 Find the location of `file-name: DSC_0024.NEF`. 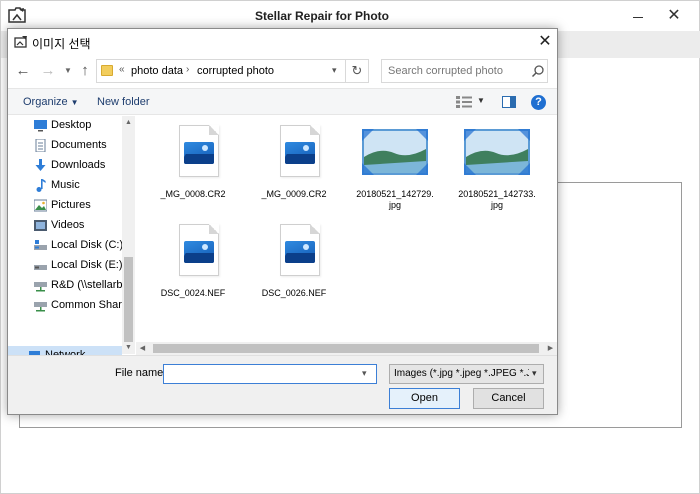

file-name: DSC_0024.NEF is located at coordinates (193, 293).